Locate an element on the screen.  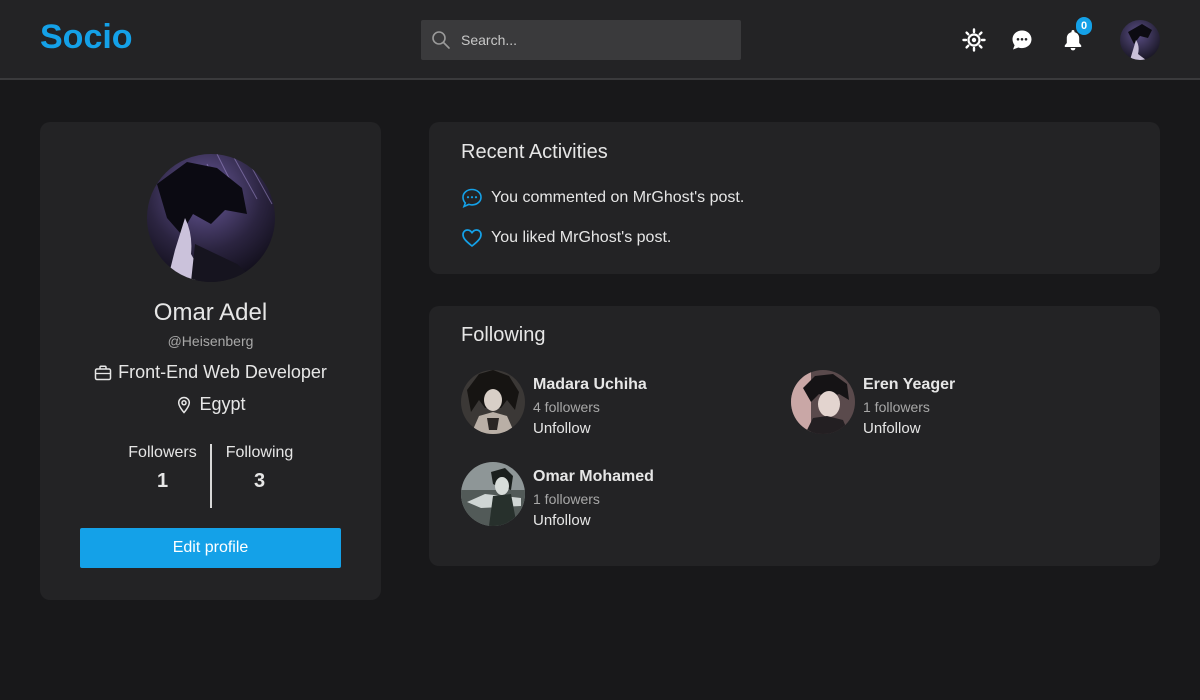
following-user: Eren Yeager 1 followers Unfollow is located at coordinates (931, 403).